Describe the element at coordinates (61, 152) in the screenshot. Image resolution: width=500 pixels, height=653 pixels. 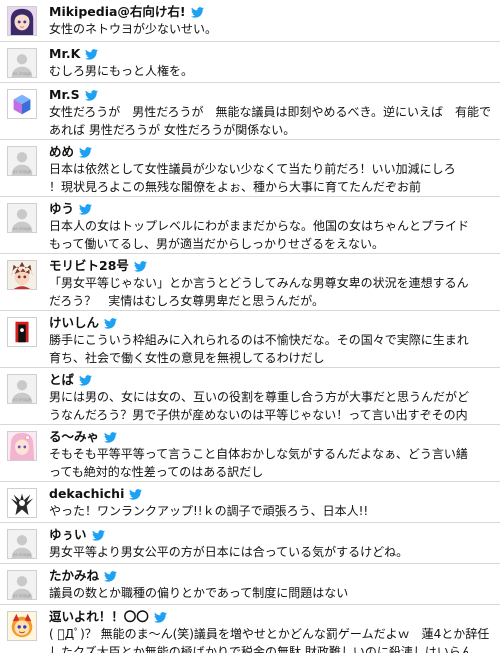
I see `user-name: めめ` at that location.